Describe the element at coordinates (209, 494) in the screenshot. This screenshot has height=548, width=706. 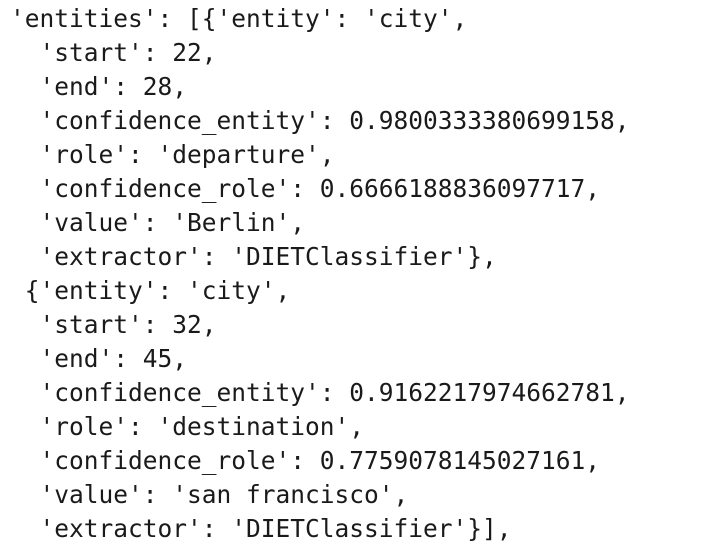
I see `code-line: 'value': 'san francisco',` at that location.